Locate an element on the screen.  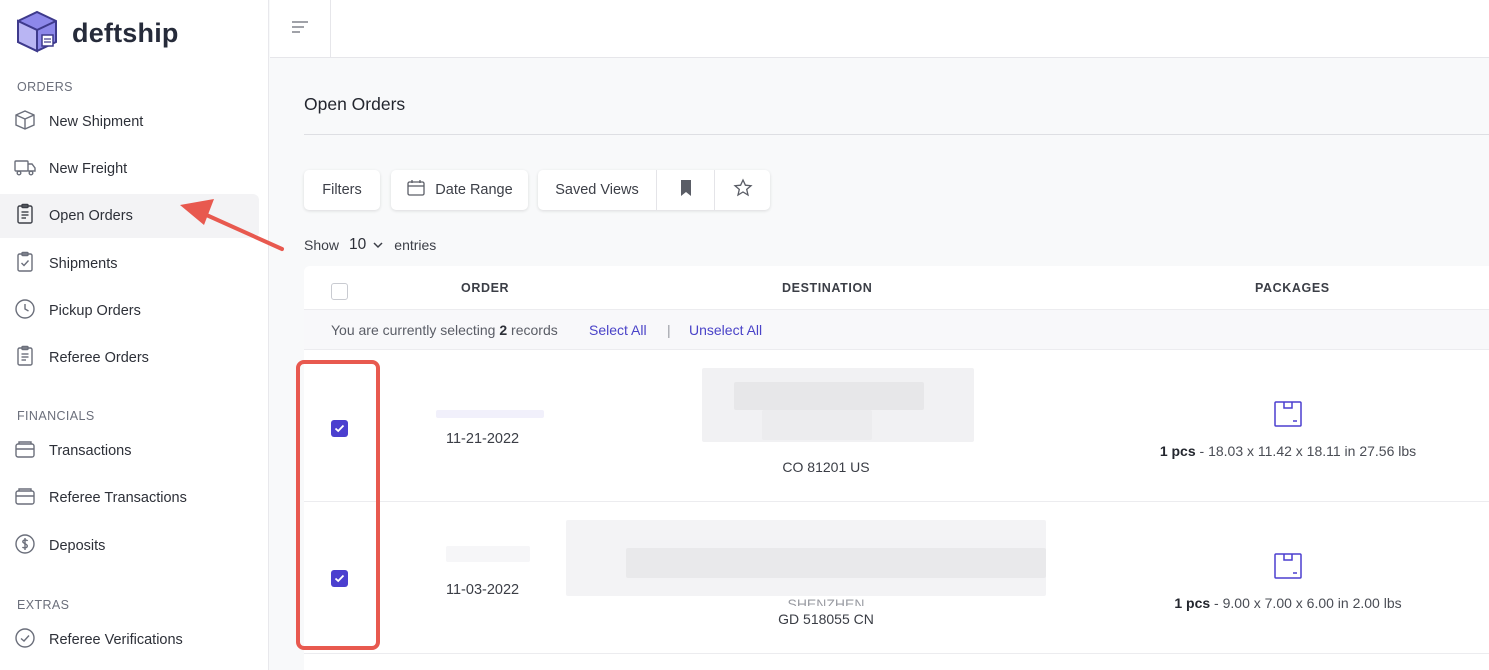
saved-views-button: Saved Views is located at coordinates (597, 190).